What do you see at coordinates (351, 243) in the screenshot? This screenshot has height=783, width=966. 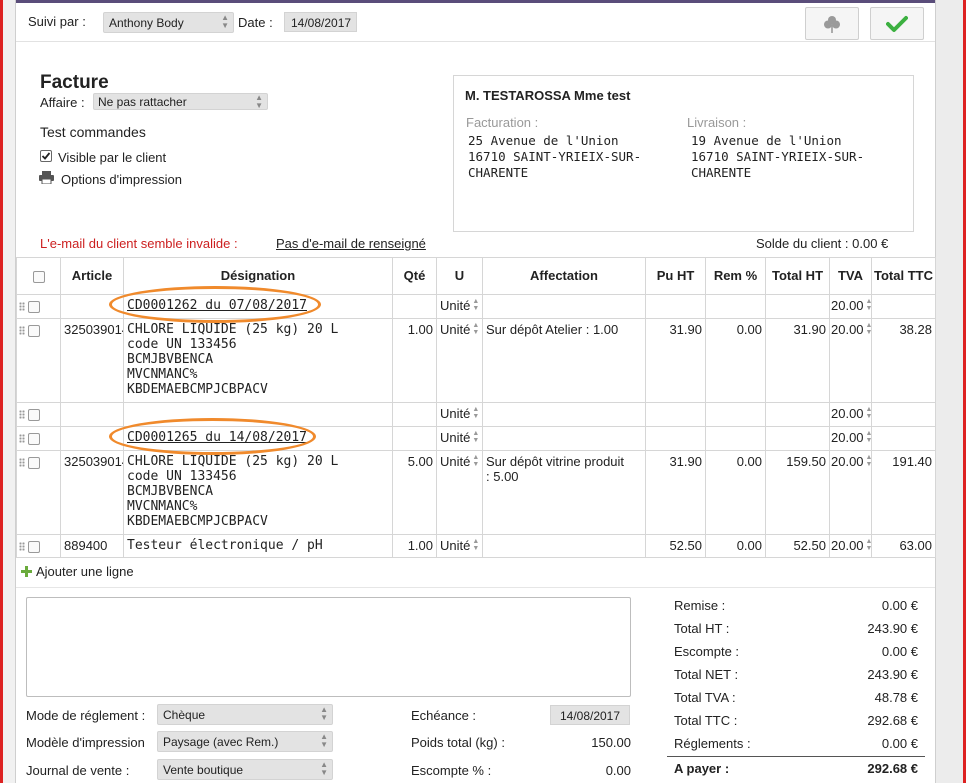 I see `email-missing-link: Pas d'e-mail de renseigné` at bounding box center [351, 243].